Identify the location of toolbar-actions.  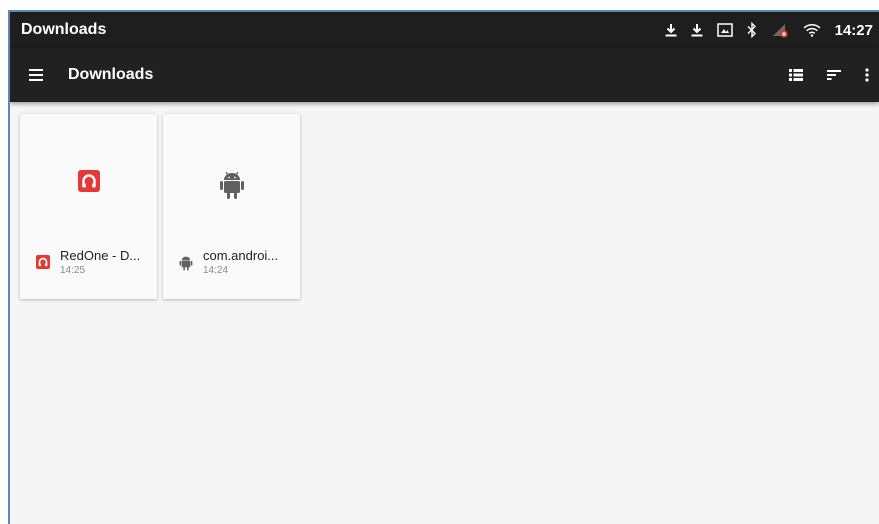
(834, 75).